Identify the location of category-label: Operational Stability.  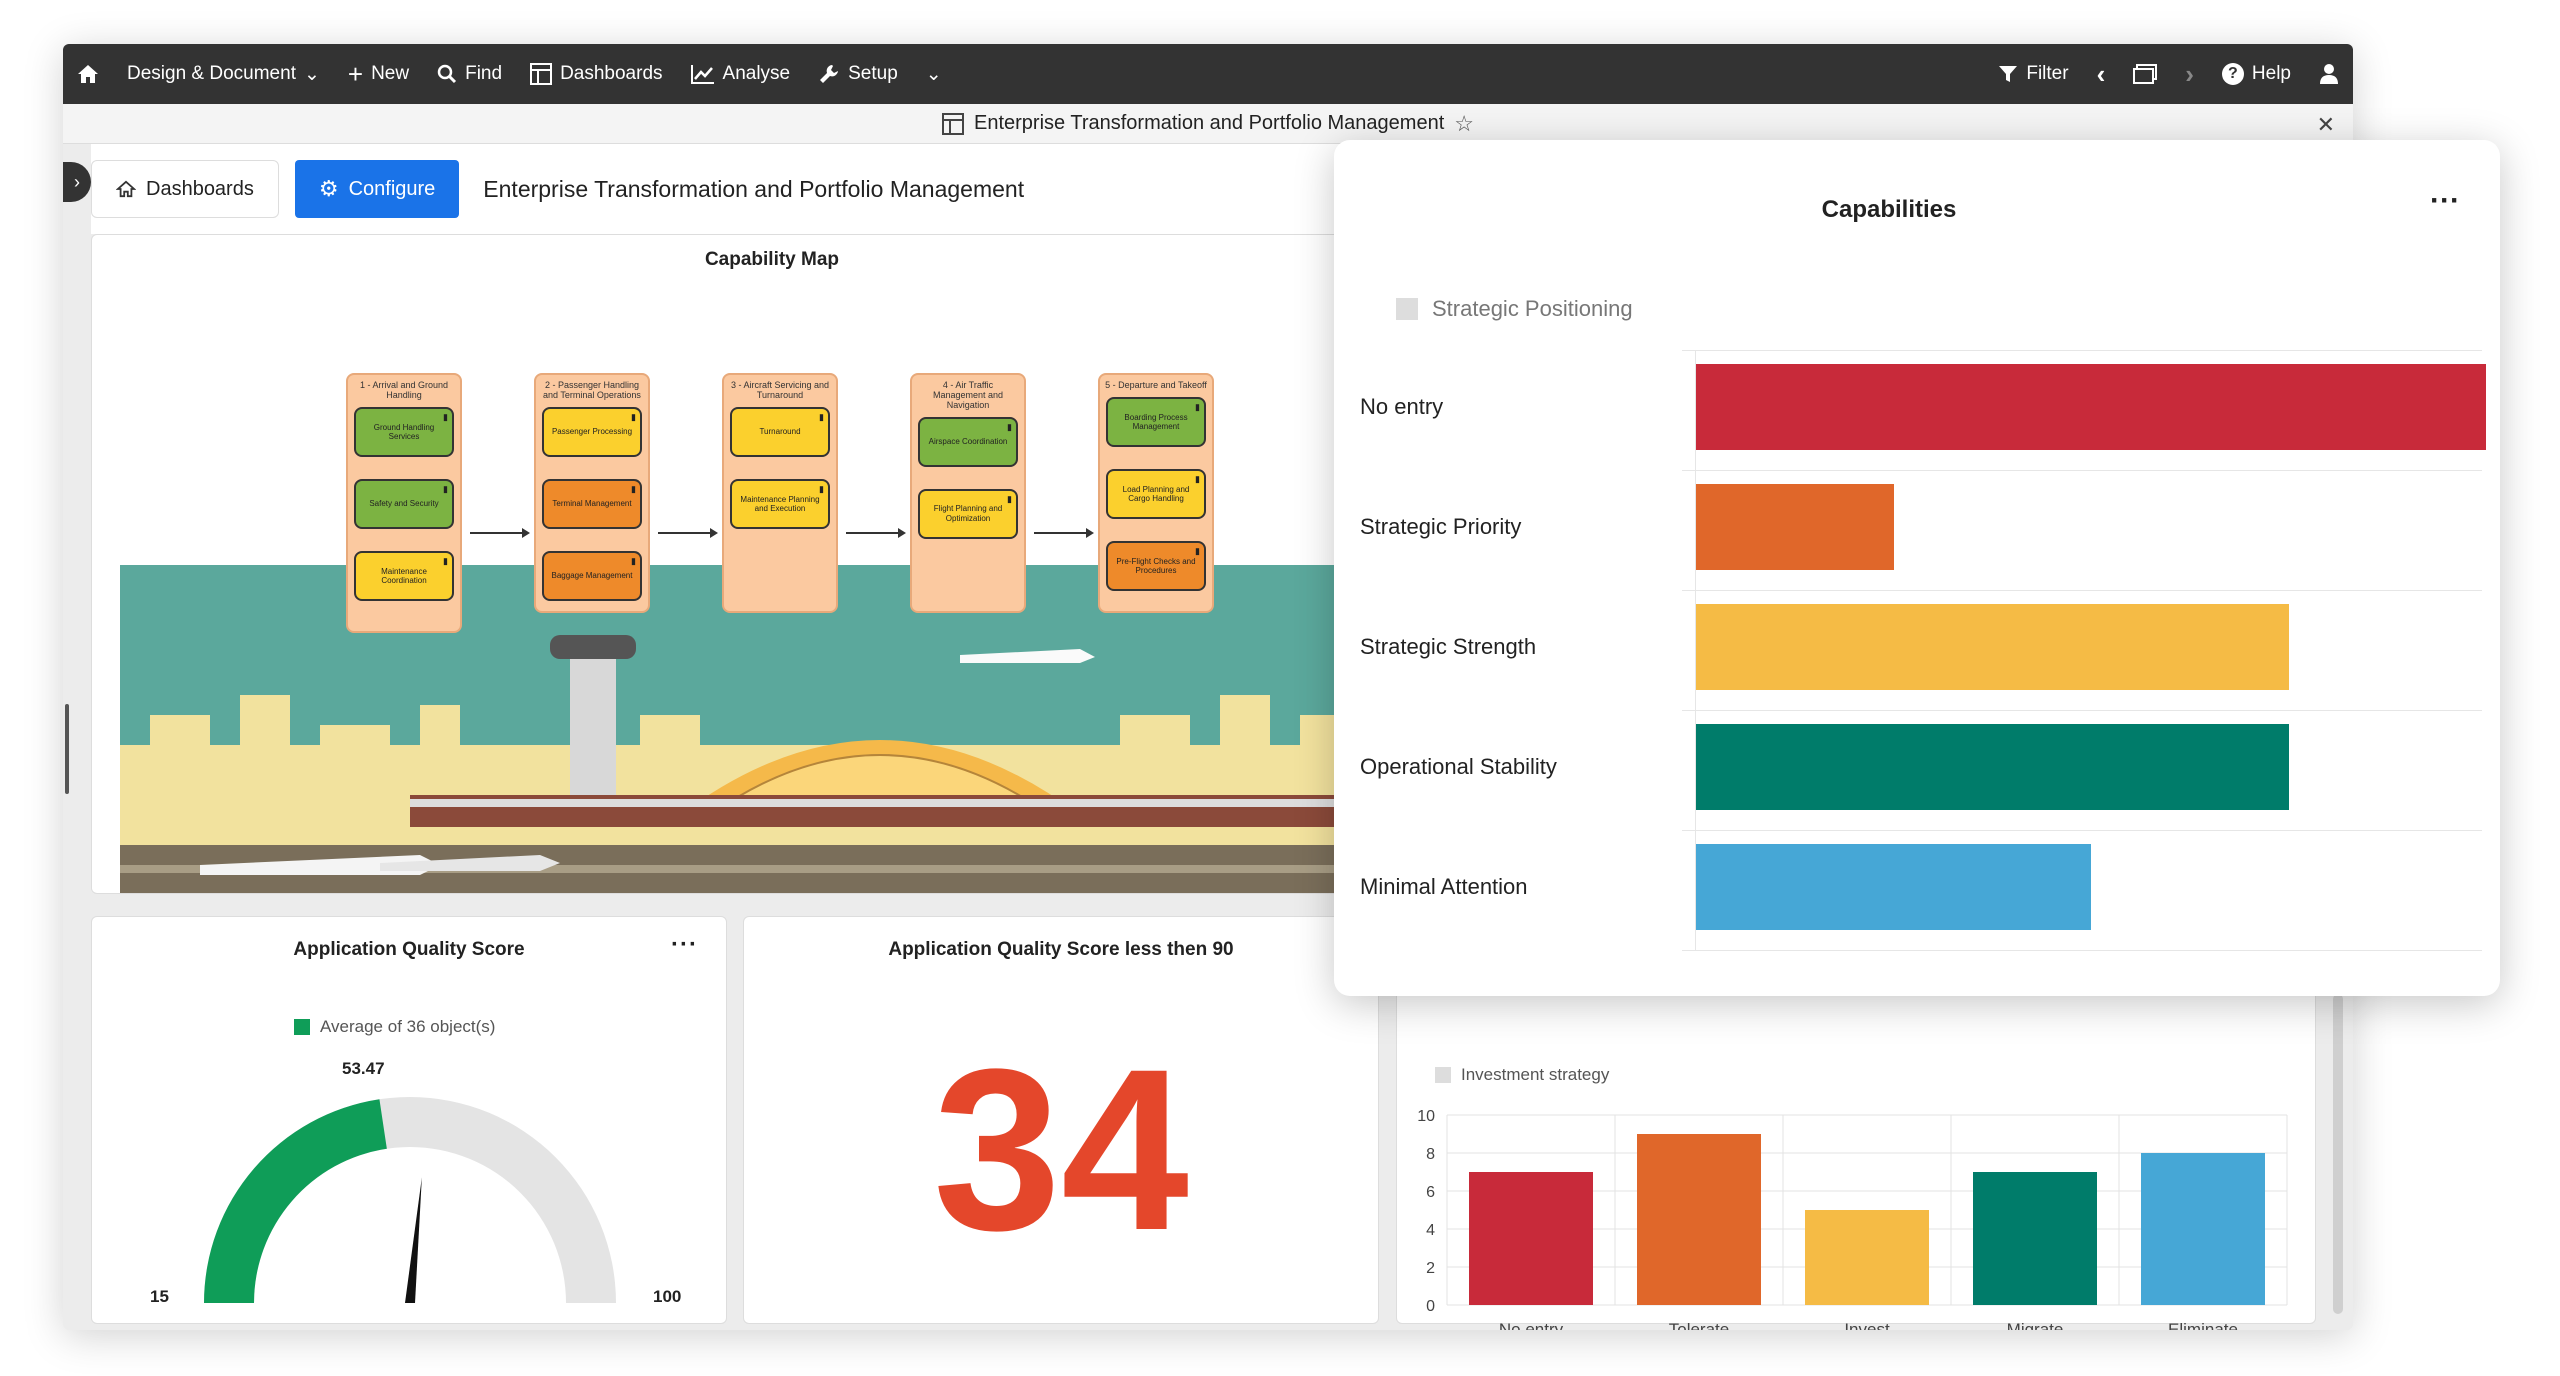
(1458, 766).